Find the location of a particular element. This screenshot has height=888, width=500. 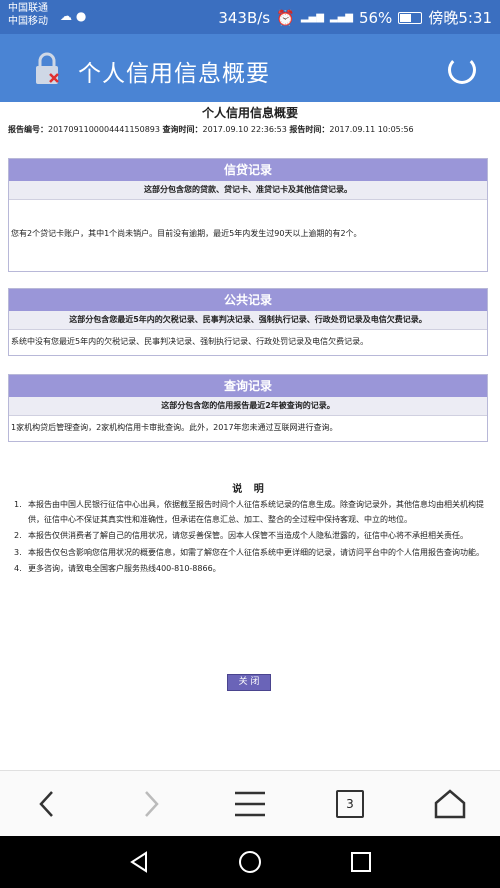

browser-nav-bar: 3 is located at coordinates (250, 803).